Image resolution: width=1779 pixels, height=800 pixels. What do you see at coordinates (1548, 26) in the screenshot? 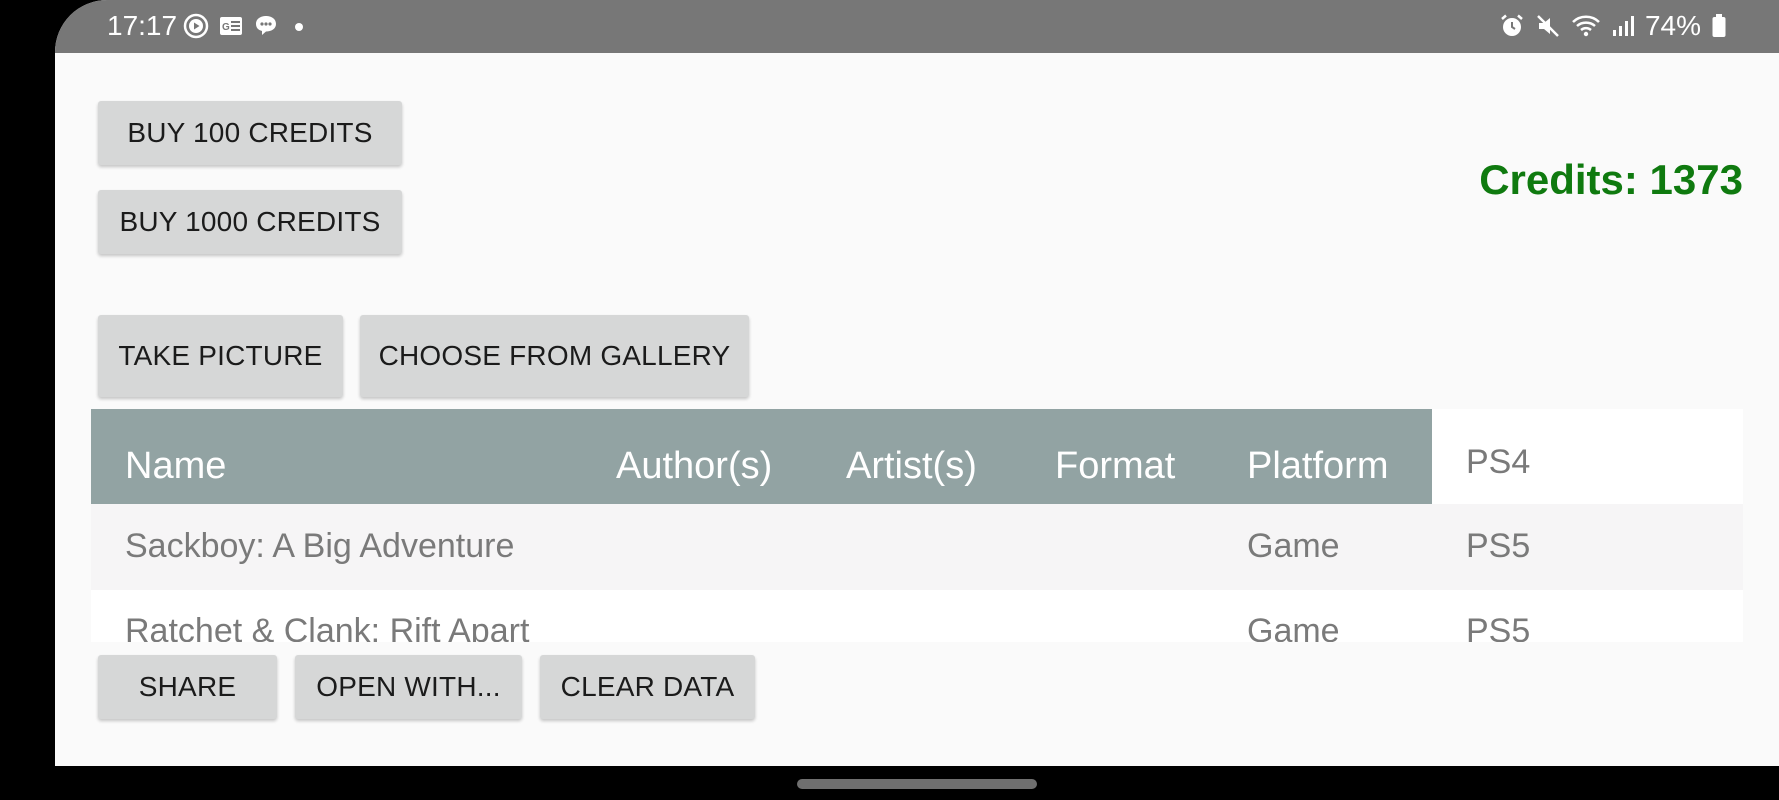
I see `mute-icon` at bounding box center [1548, 26].